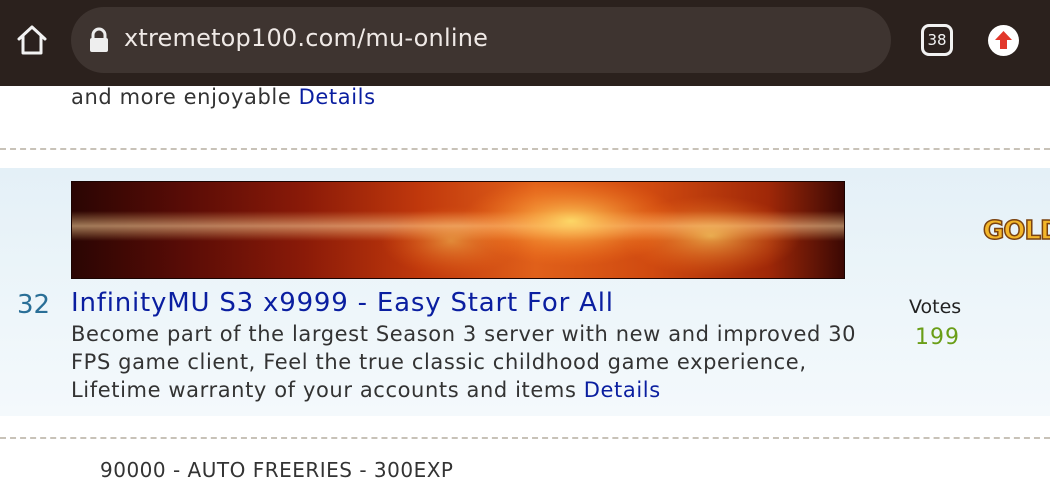 The image size is (1050, 482). What do you see at coordinates (937, 337) in the screenshot?
I see `votes-count: 199` at bounding box center [937, 337].